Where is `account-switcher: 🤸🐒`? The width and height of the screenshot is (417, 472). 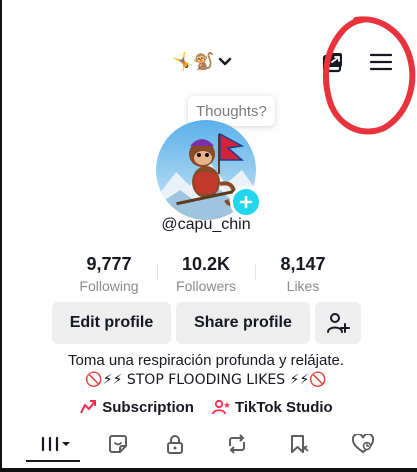
account-switcher: 🤸🐒 is located at coordinates (202, 62).